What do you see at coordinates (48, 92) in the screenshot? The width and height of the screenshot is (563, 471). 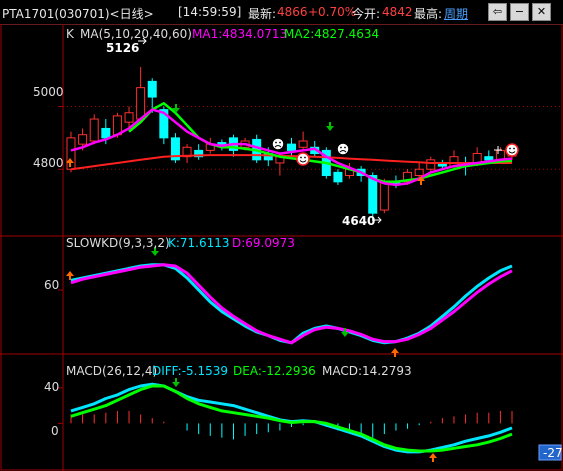 I see `kline-ytick-5000: 5000` at bounding box center [48, 92].